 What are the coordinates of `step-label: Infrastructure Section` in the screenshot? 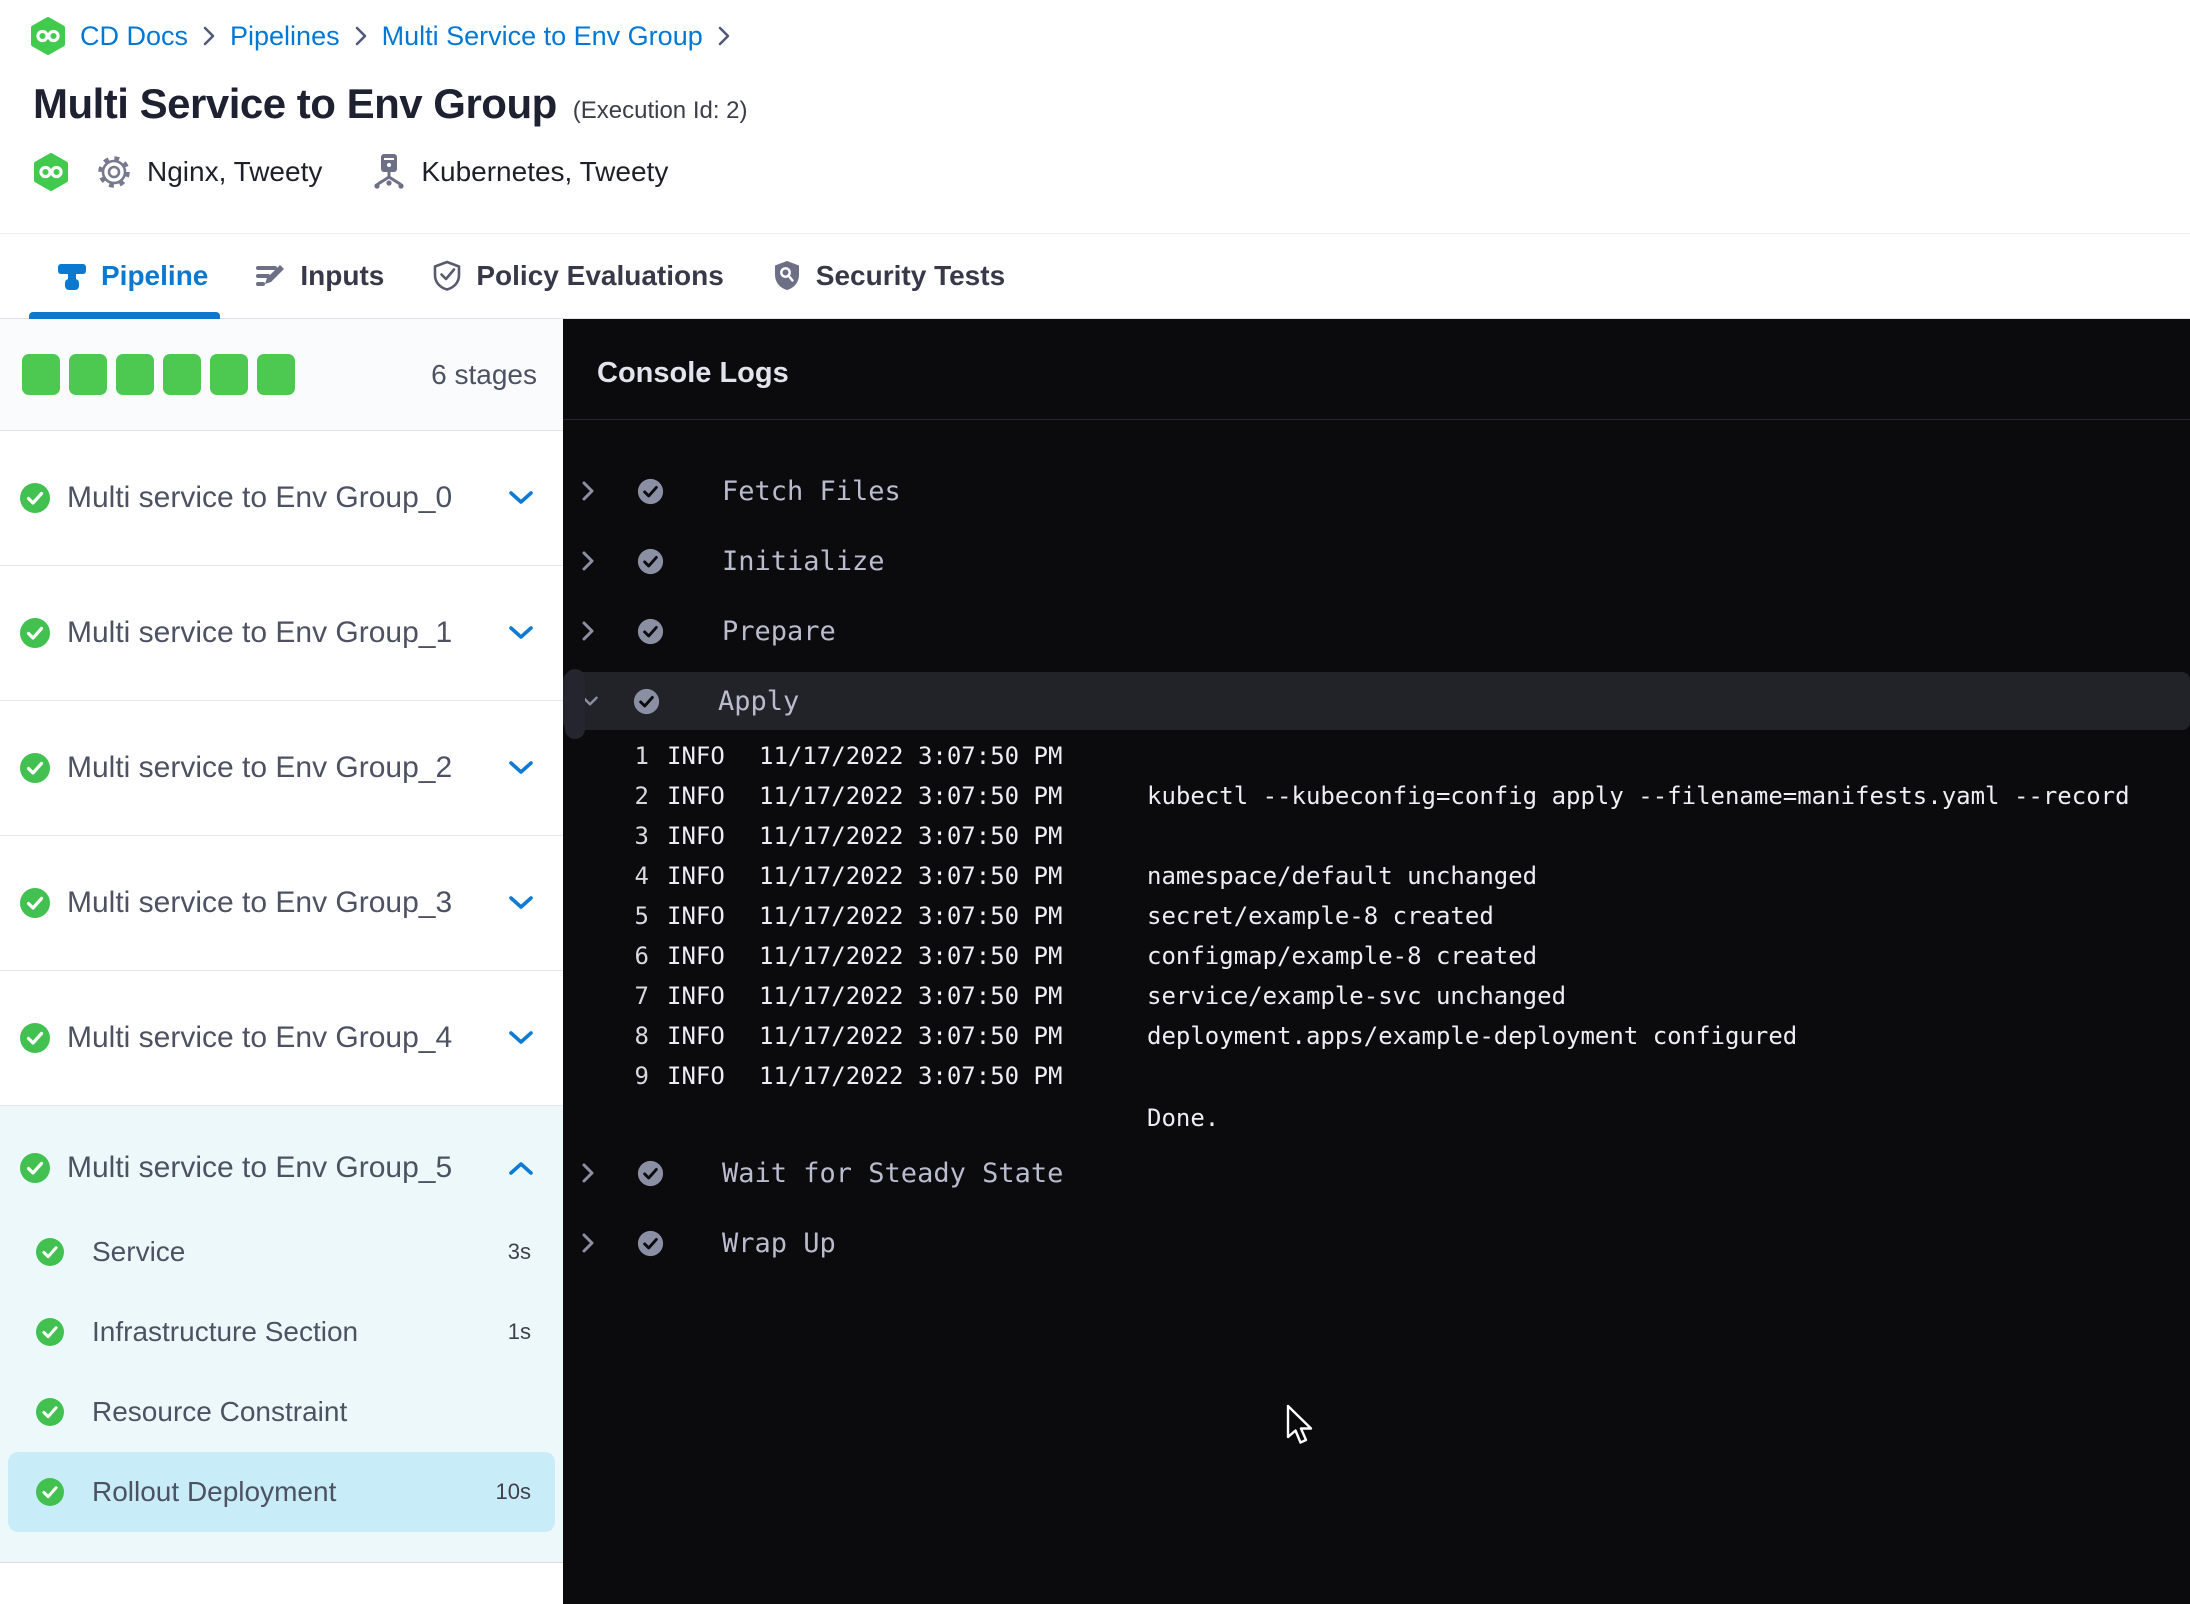 It's located at (225, 1331).